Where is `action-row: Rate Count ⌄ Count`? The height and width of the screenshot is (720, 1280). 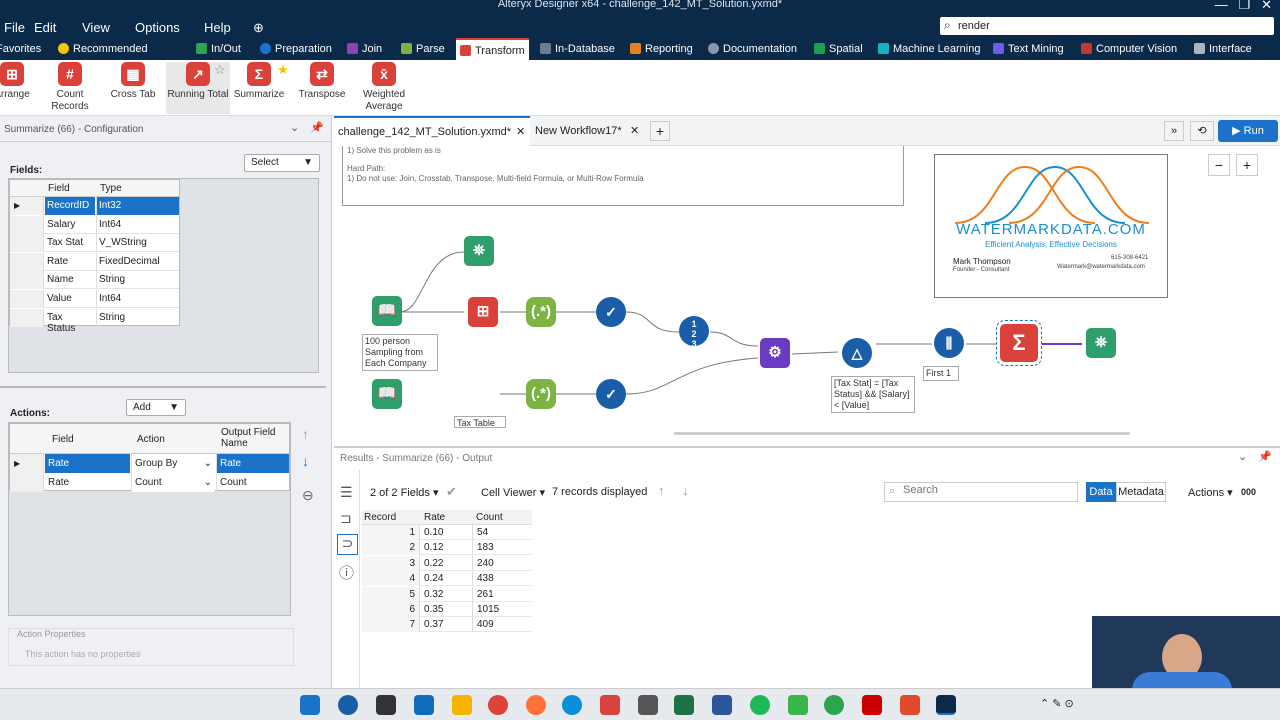 action-row: Rate Count ⌄ Count is located at coordinates (149, 482).